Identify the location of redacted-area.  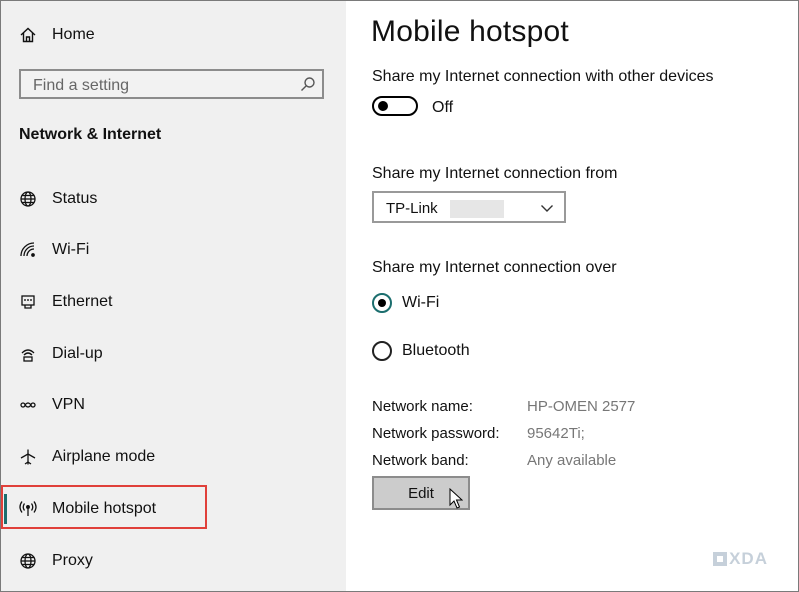
(477, 209).